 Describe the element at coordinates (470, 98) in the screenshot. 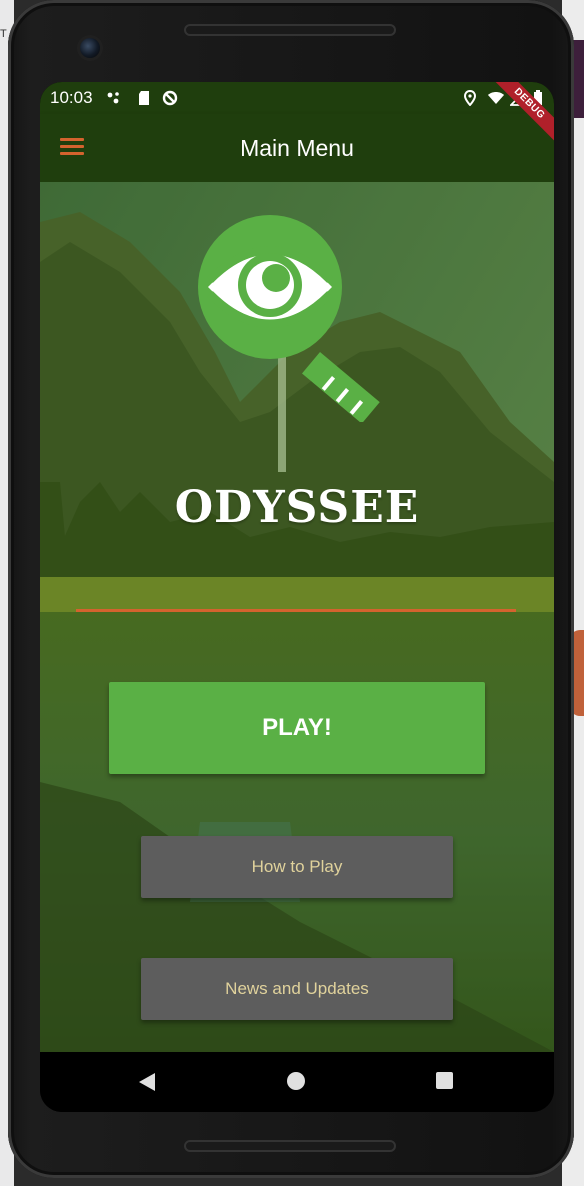

I see `location-icon` at that location.